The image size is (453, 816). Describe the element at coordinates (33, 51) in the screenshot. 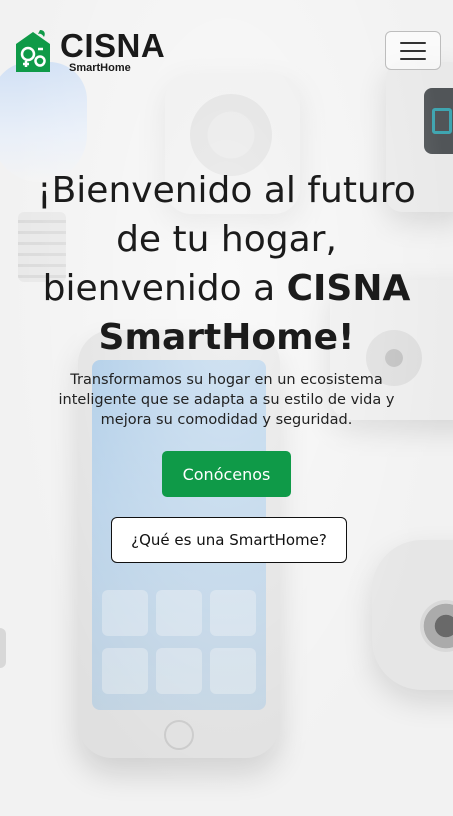

I see `smart-home-logo-icon` at that location.